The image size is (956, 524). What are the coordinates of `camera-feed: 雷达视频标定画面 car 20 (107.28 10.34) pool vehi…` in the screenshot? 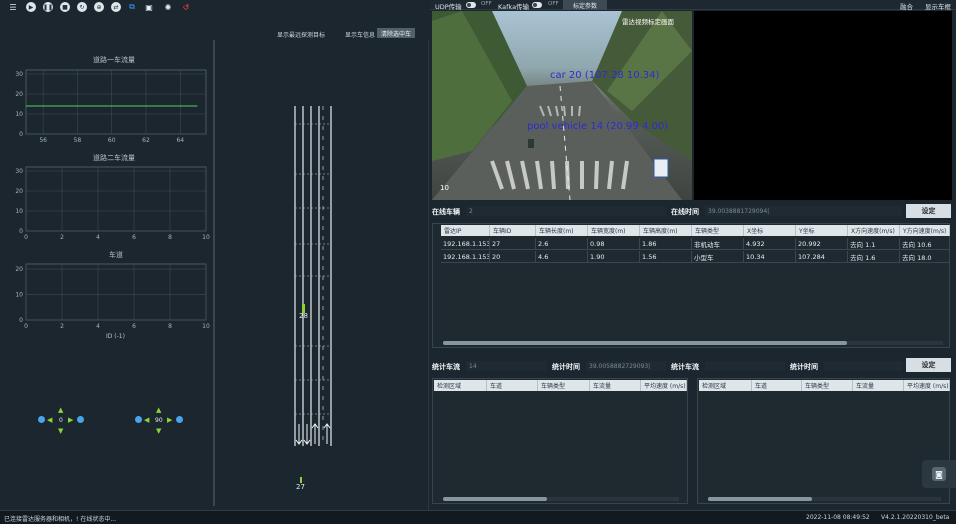 It's located at (562, 105).